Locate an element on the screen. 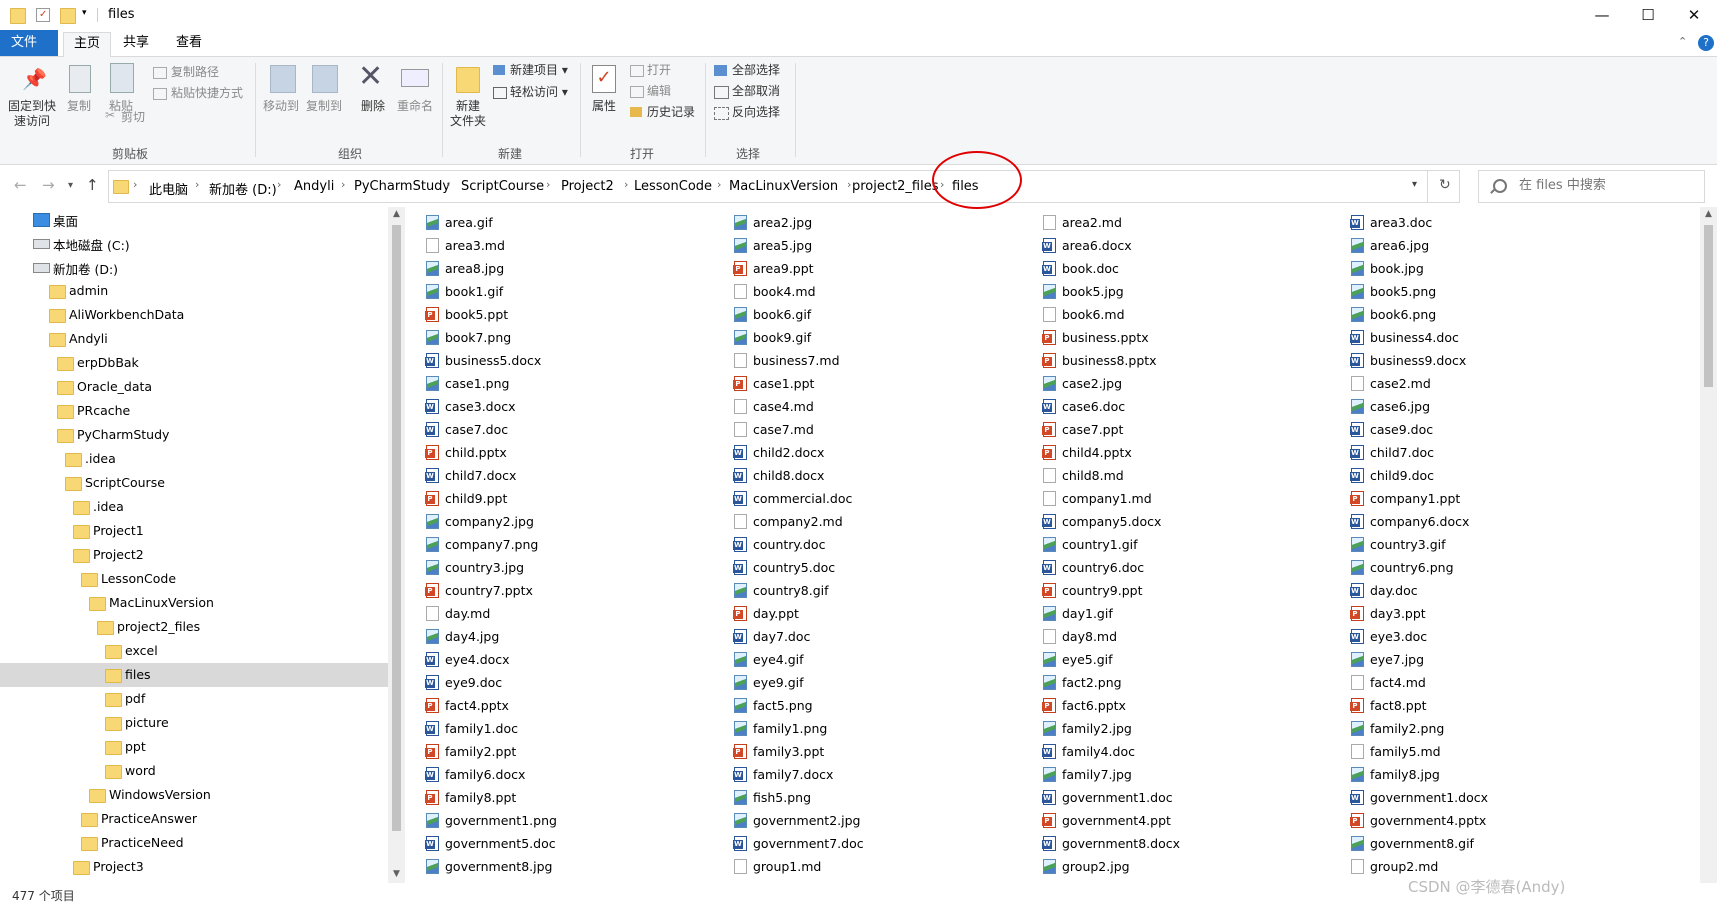  nav-item: pdf is located at coordinates (194, 699).